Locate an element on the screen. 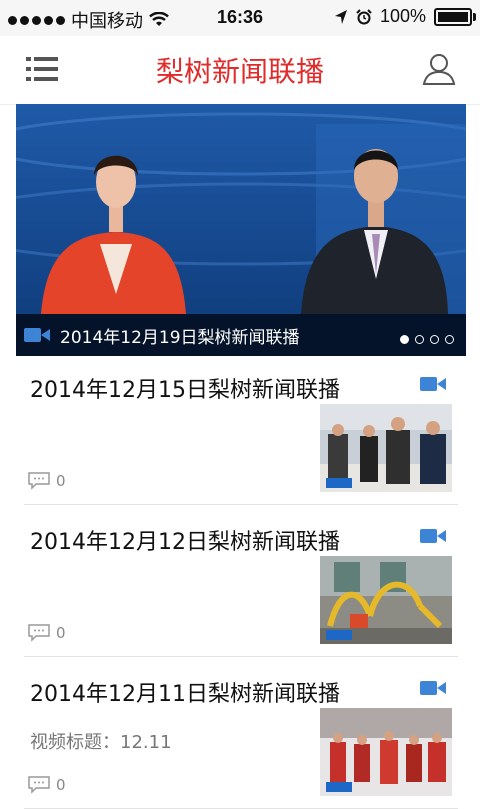  alarm-icon is located at coordinates (364, 16).